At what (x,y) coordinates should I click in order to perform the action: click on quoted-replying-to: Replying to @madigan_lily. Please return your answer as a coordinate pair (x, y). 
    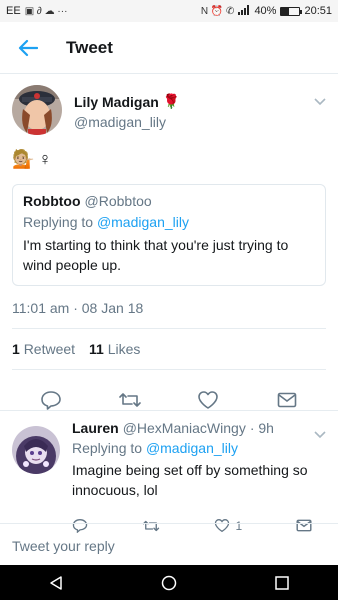
    Looking at the image, I should click on (169, 222).